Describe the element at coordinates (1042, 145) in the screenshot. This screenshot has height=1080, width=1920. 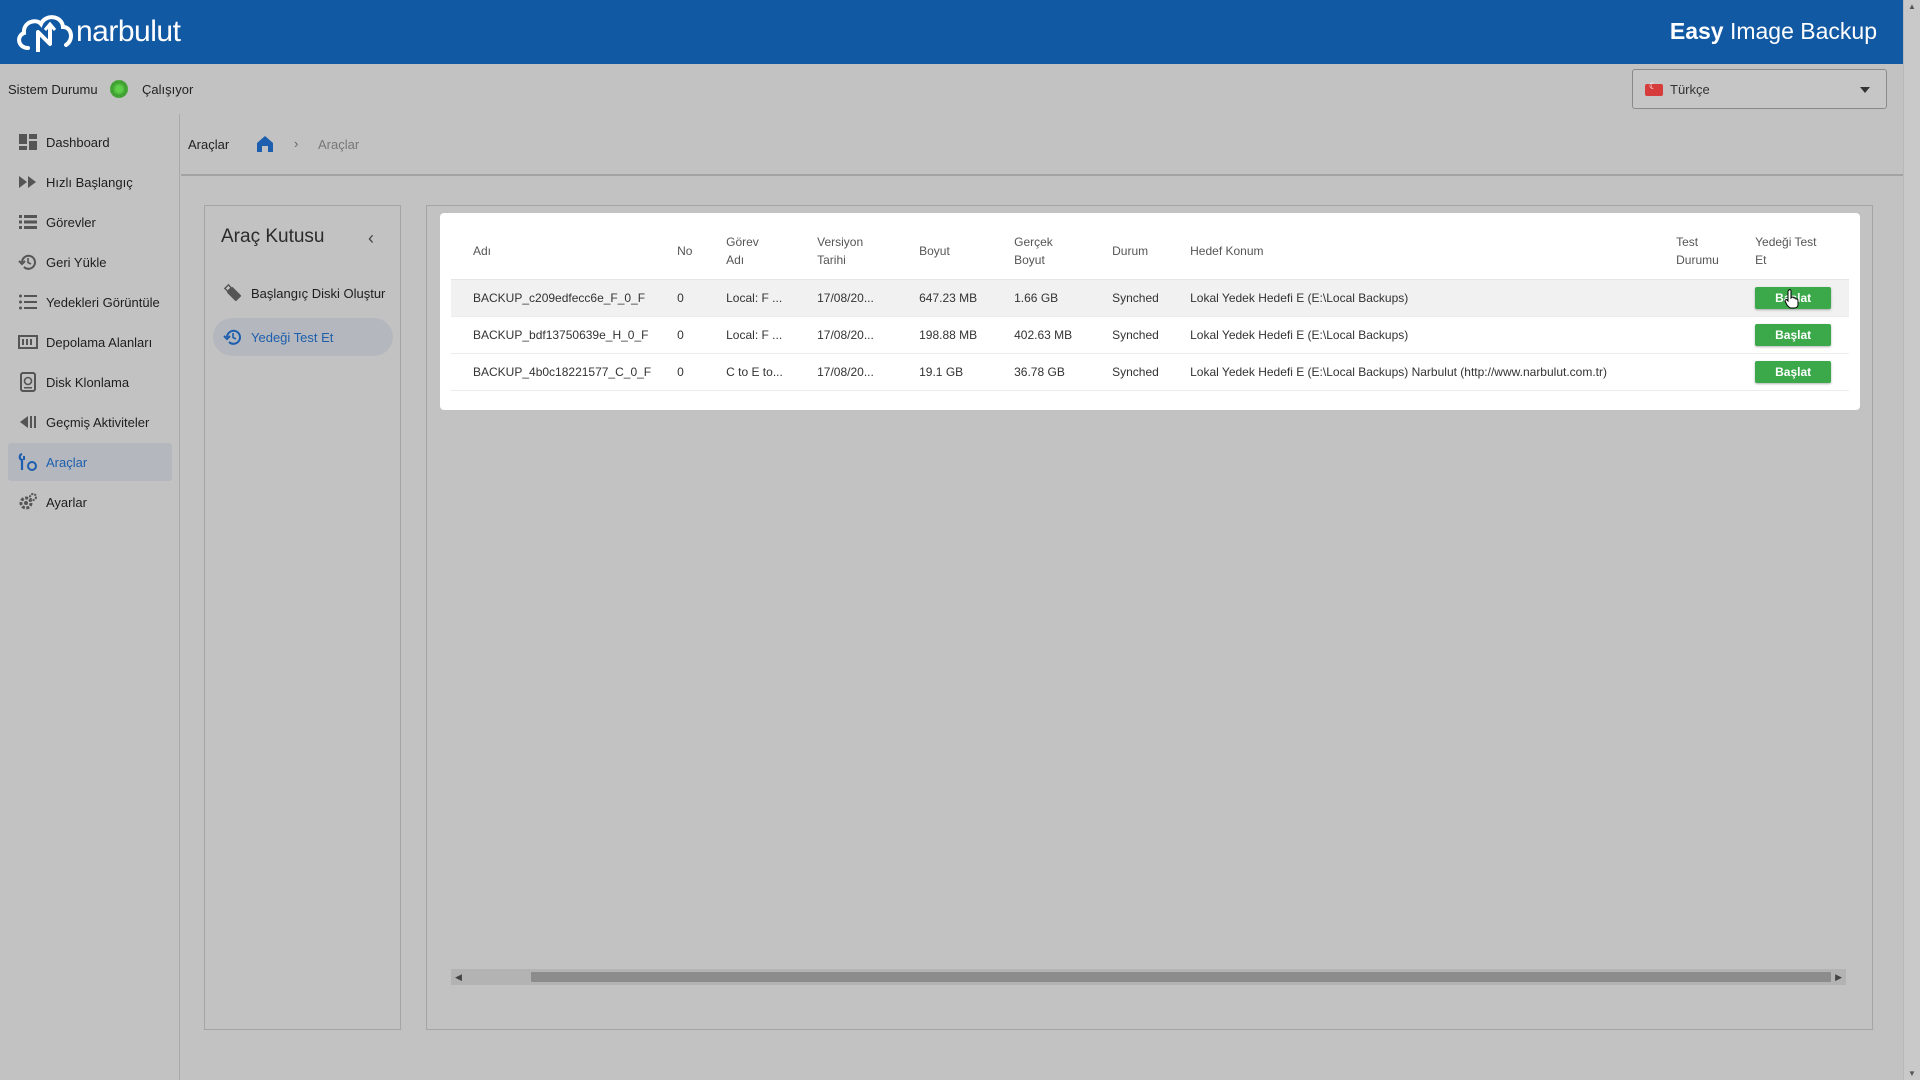
I see `breadcrumb: Araçlar › Araçlar` at that location.